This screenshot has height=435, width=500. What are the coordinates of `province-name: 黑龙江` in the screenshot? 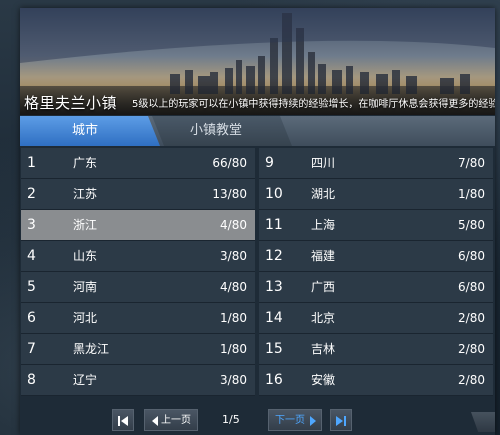 It's located at (91, 349).